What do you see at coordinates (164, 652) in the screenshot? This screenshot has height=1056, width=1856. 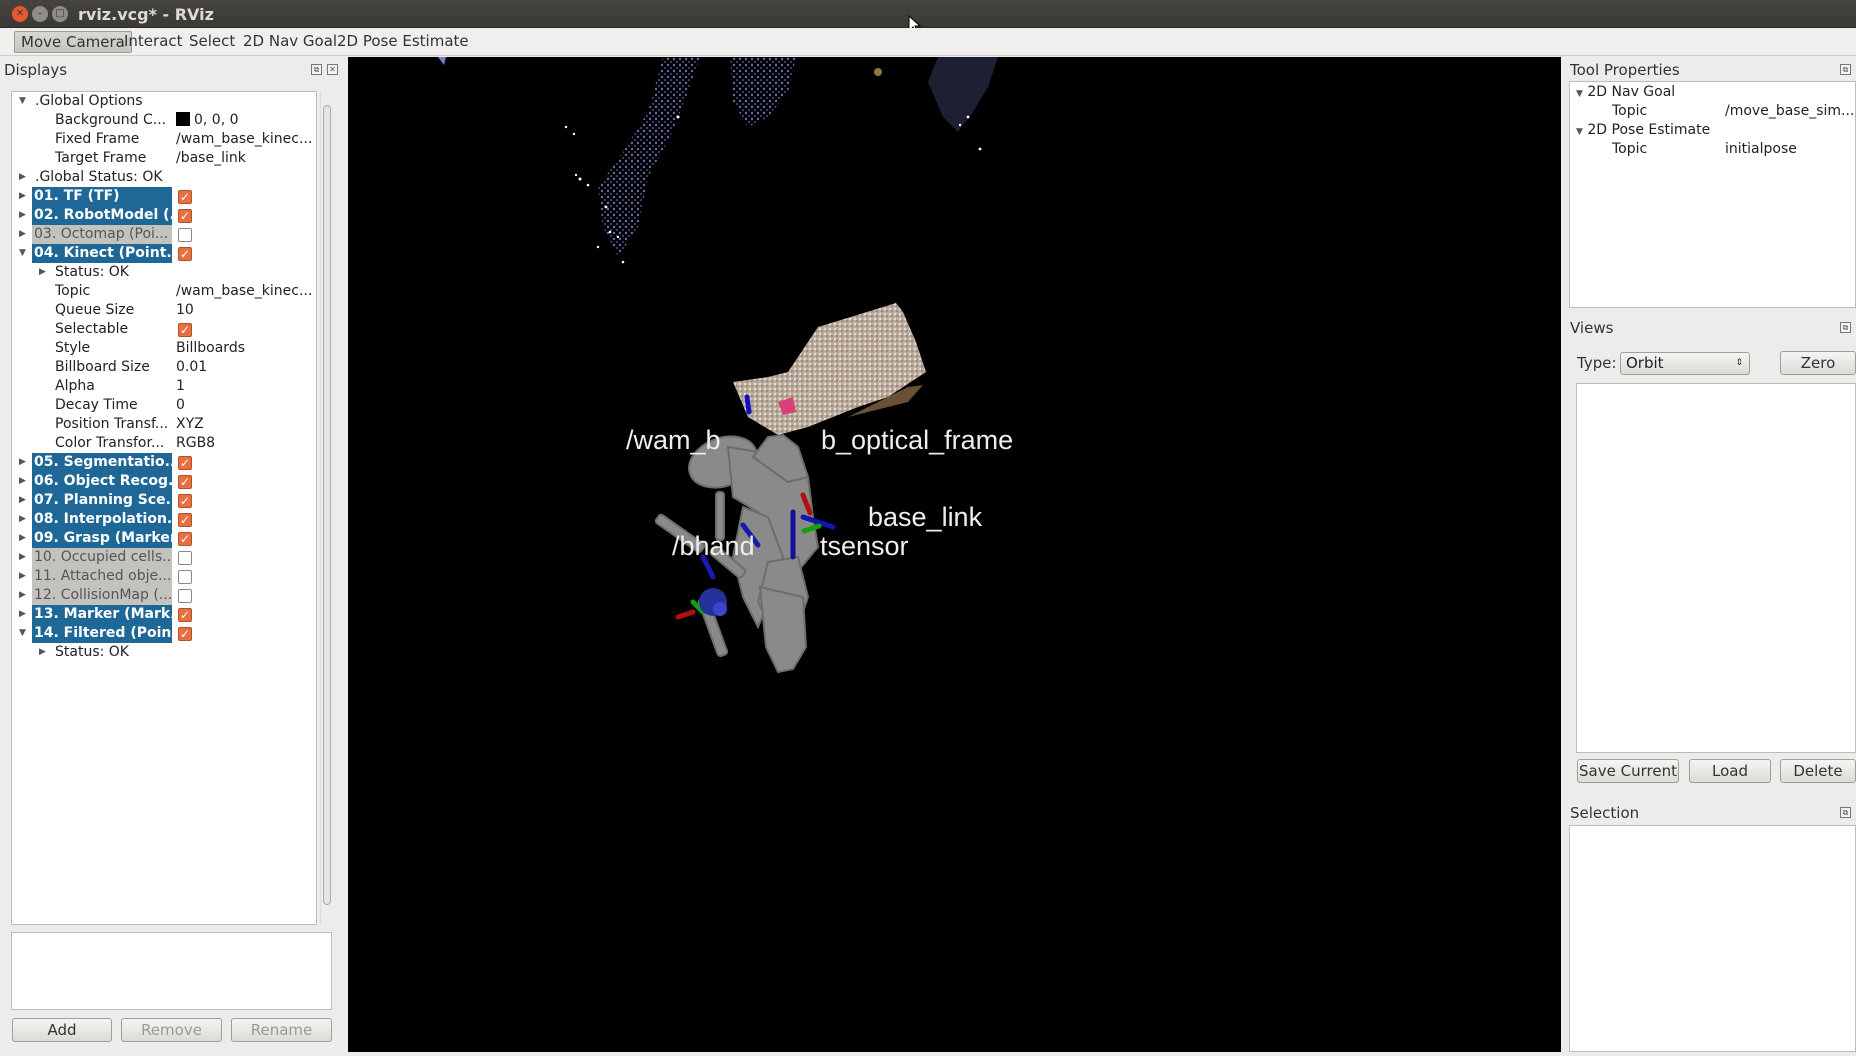 I see `tree-row-filtered-status: ▶ Status: OK` at bounding box center [164, 652].